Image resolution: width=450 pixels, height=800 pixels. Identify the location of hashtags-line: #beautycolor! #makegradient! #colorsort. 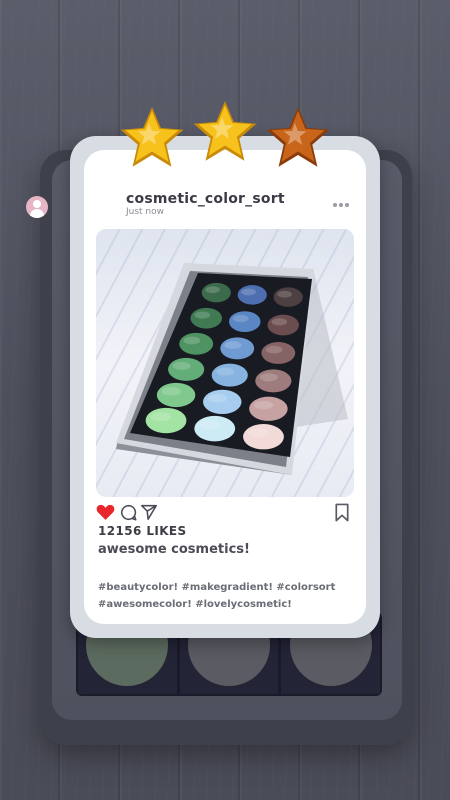
(223, 587).